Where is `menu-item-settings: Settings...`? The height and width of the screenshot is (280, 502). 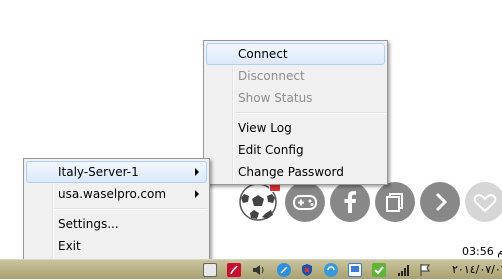 menu-item-settings: Settings... is located at coordinates (116, 224).